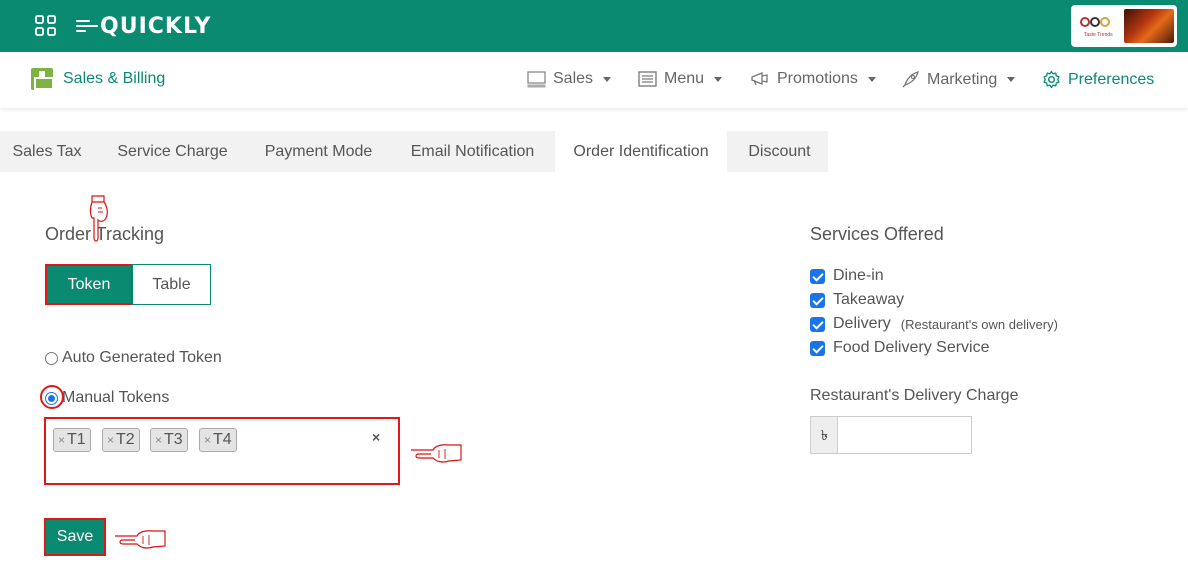  What do you see at coordinates (594, 26) in the screenshot?
I see `top-bar: QUICKLY Taste Trends` at bounding box center [594, 26].